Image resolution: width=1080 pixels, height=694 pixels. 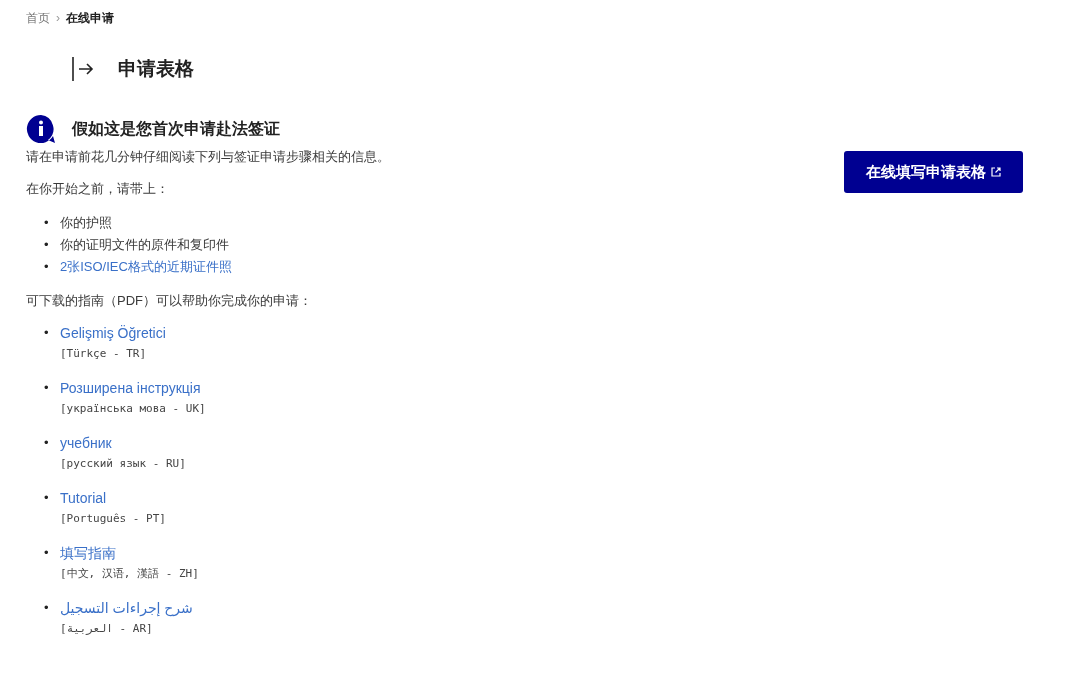 I want to click on guide-link: Розширена інструкція, so click(x=133, y=388).